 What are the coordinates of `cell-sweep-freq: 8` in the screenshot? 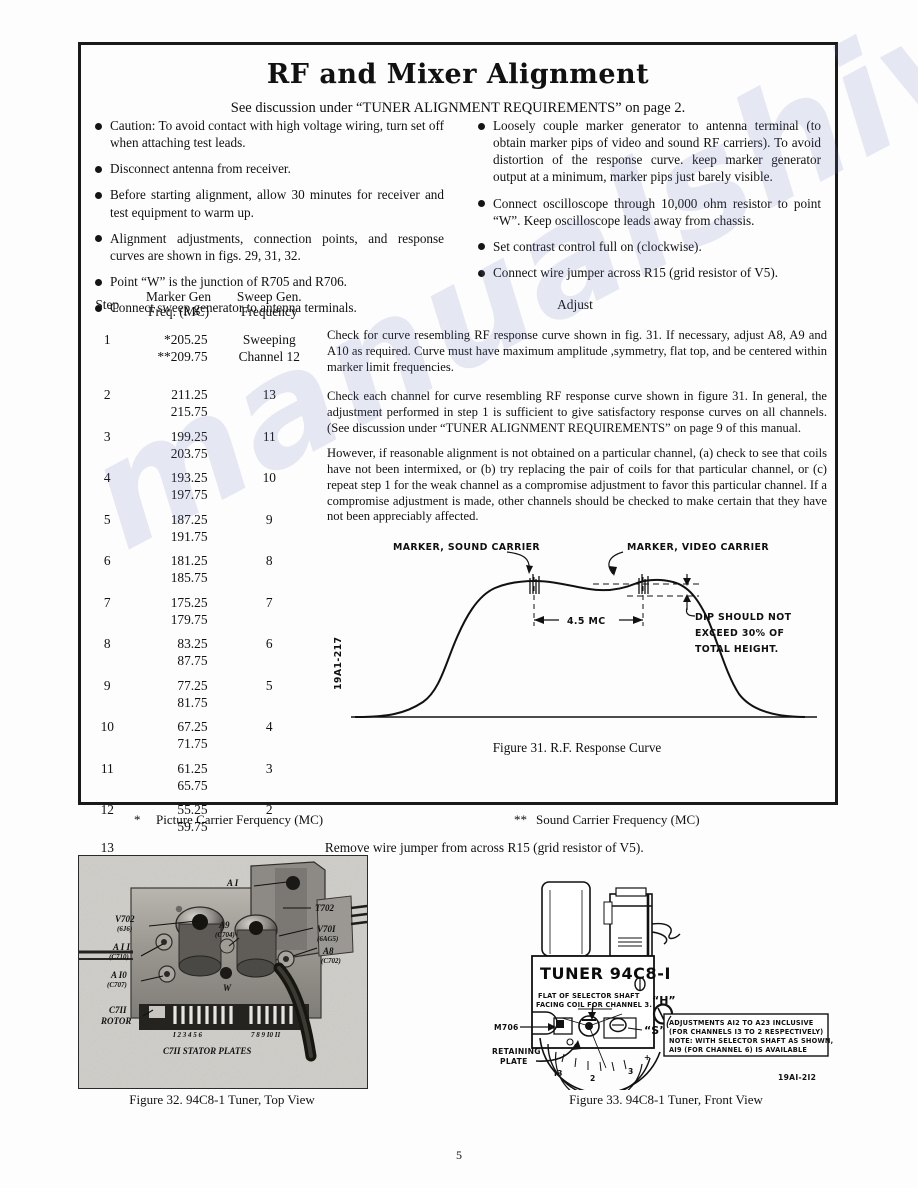 It's located at (269, 561).